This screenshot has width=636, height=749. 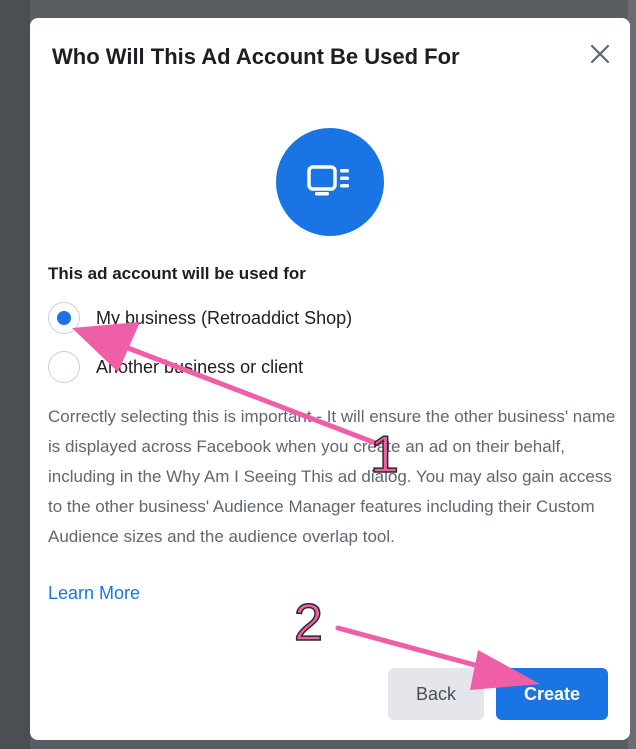 I want to click on back-button: Back, so click(x=436, y=694).